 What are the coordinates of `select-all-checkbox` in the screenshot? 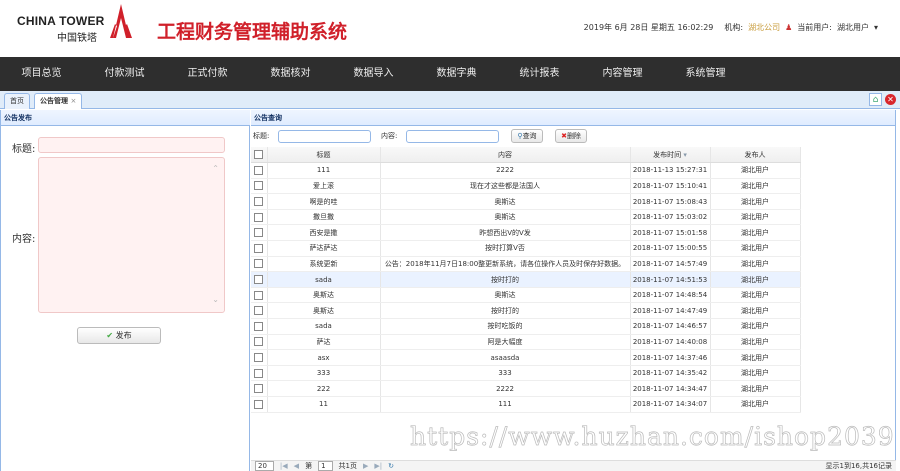 It's located at (259, 155).